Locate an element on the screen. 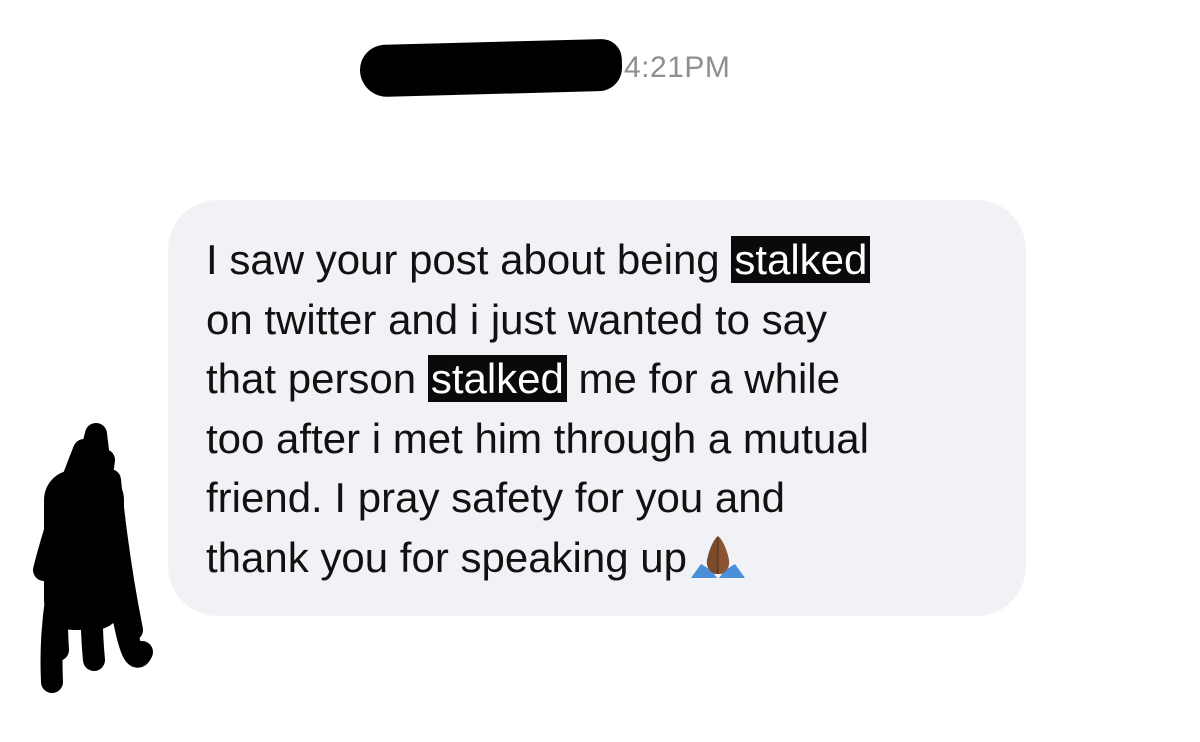 This screenshot has width=1200, height=742. message-line-5: friend. I pray safety for you and is located at coordinates (495, 497).